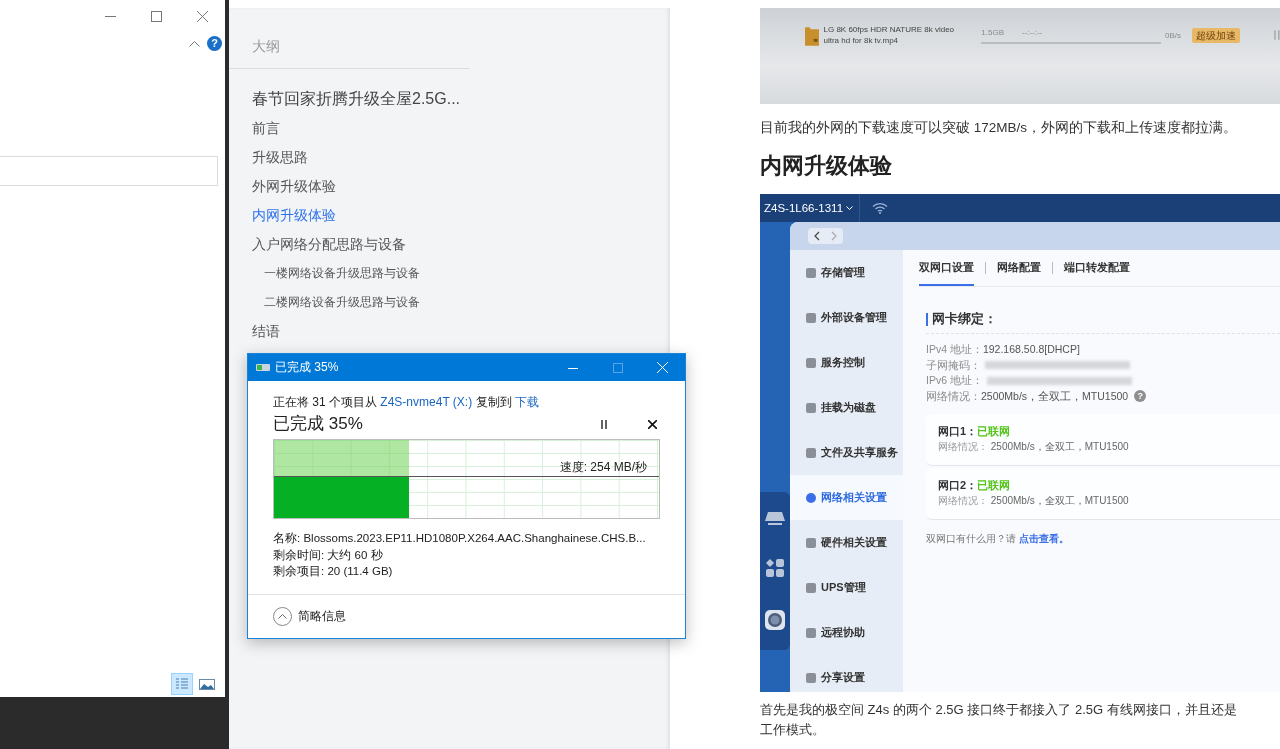  What do you see at coordinates (846, 362) in the screenshot?
I see `sidebar-item: 服务控制` at bounding box center [846, 362].